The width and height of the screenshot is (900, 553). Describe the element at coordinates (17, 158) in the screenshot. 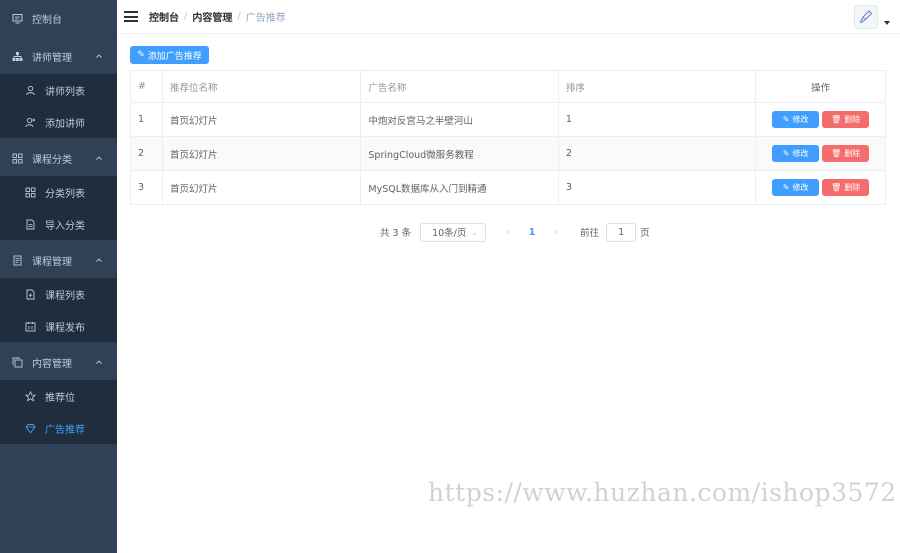

I see `grid-icon` at that location.